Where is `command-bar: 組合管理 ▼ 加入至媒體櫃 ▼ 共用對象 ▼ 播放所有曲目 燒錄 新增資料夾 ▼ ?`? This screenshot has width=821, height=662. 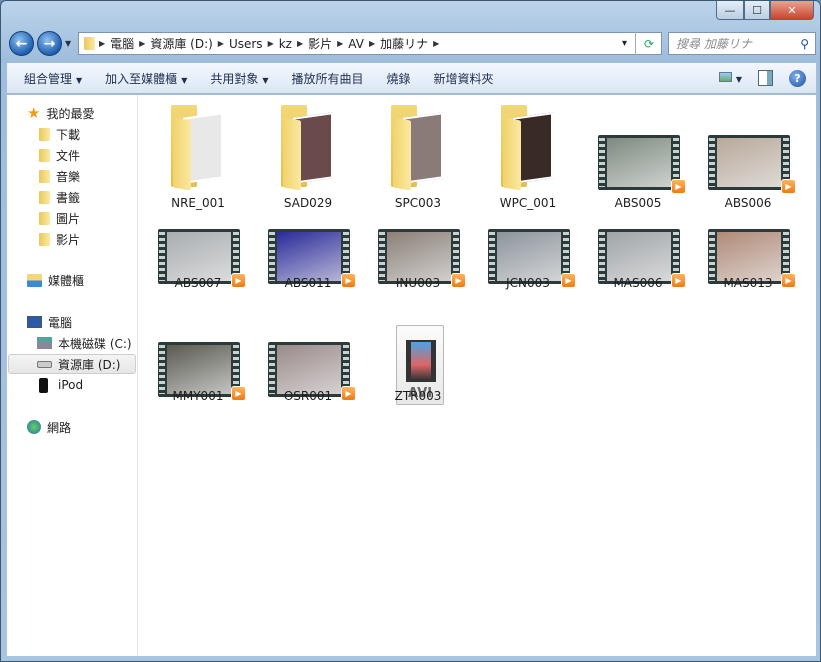
command-bar: 組合管理 ▼ 加入至媒體櫃 ▼ 共用對象 ▼ 播放所有曲目 燒錄 新增資料夾 ▼ ? is located at coordinates (411, 78).